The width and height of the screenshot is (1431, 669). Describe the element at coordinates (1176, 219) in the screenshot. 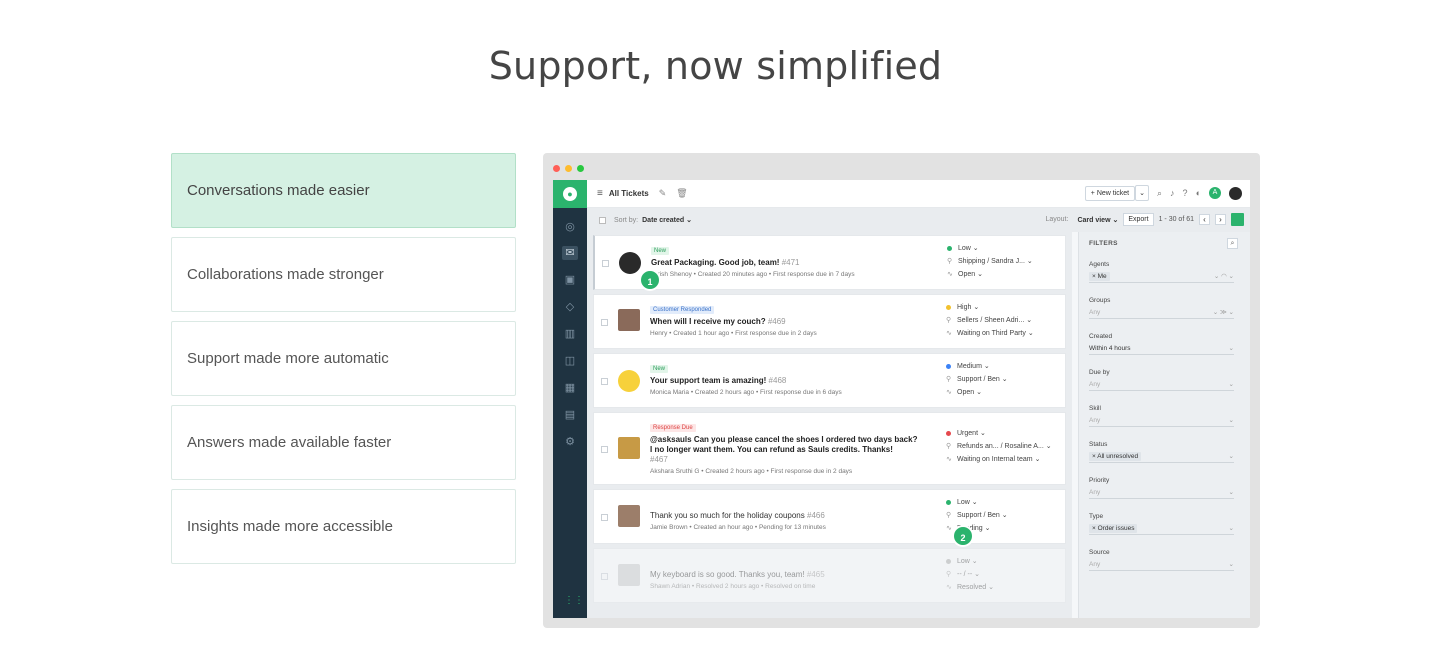

I see `pagination-text: 1 - 30 of 61` at that location.